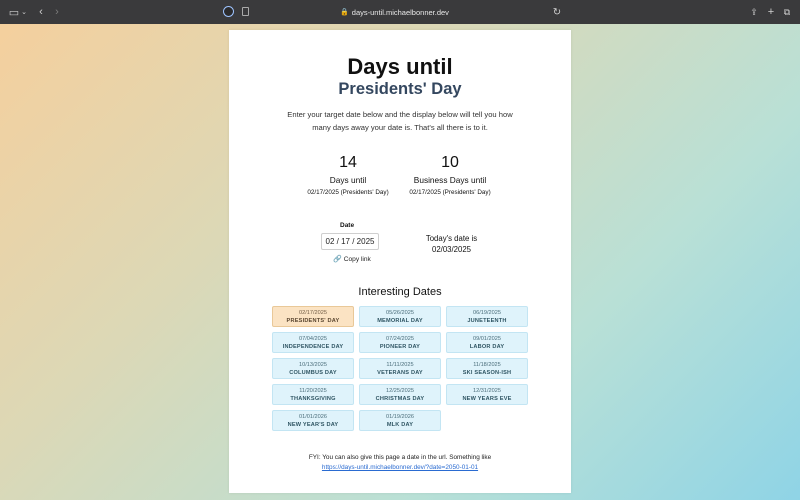 The image size is (800, 500). What do you see at coordinates (487, 391) in the screenshot?
I see `interesting-date-value: 12/31/2025` at bounding box center [487, 391].